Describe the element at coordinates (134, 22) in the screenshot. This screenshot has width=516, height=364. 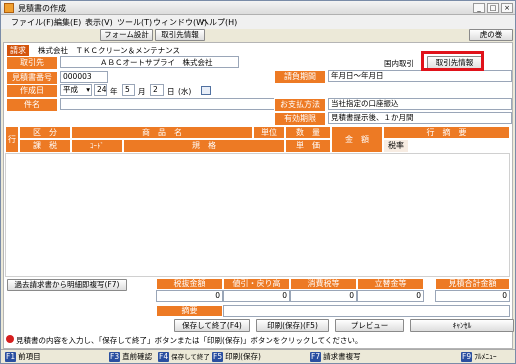
I see `menu-tools: ツール(T)` at that location.